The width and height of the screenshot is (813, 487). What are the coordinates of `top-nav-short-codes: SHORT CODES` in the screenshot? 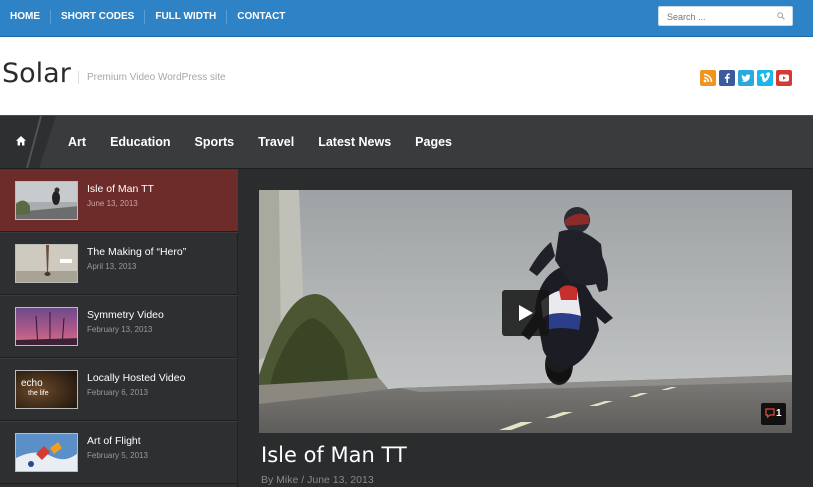 It's located at (97, 17).